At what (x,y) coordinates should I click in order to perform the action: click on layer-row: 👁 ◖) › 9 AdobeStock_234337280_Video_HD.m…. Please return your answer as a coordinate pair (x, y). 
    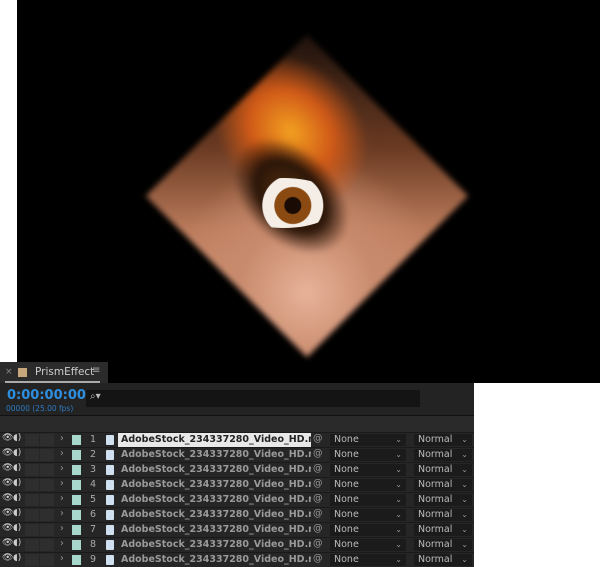
    Looking at the image, I should click on (237, 559).